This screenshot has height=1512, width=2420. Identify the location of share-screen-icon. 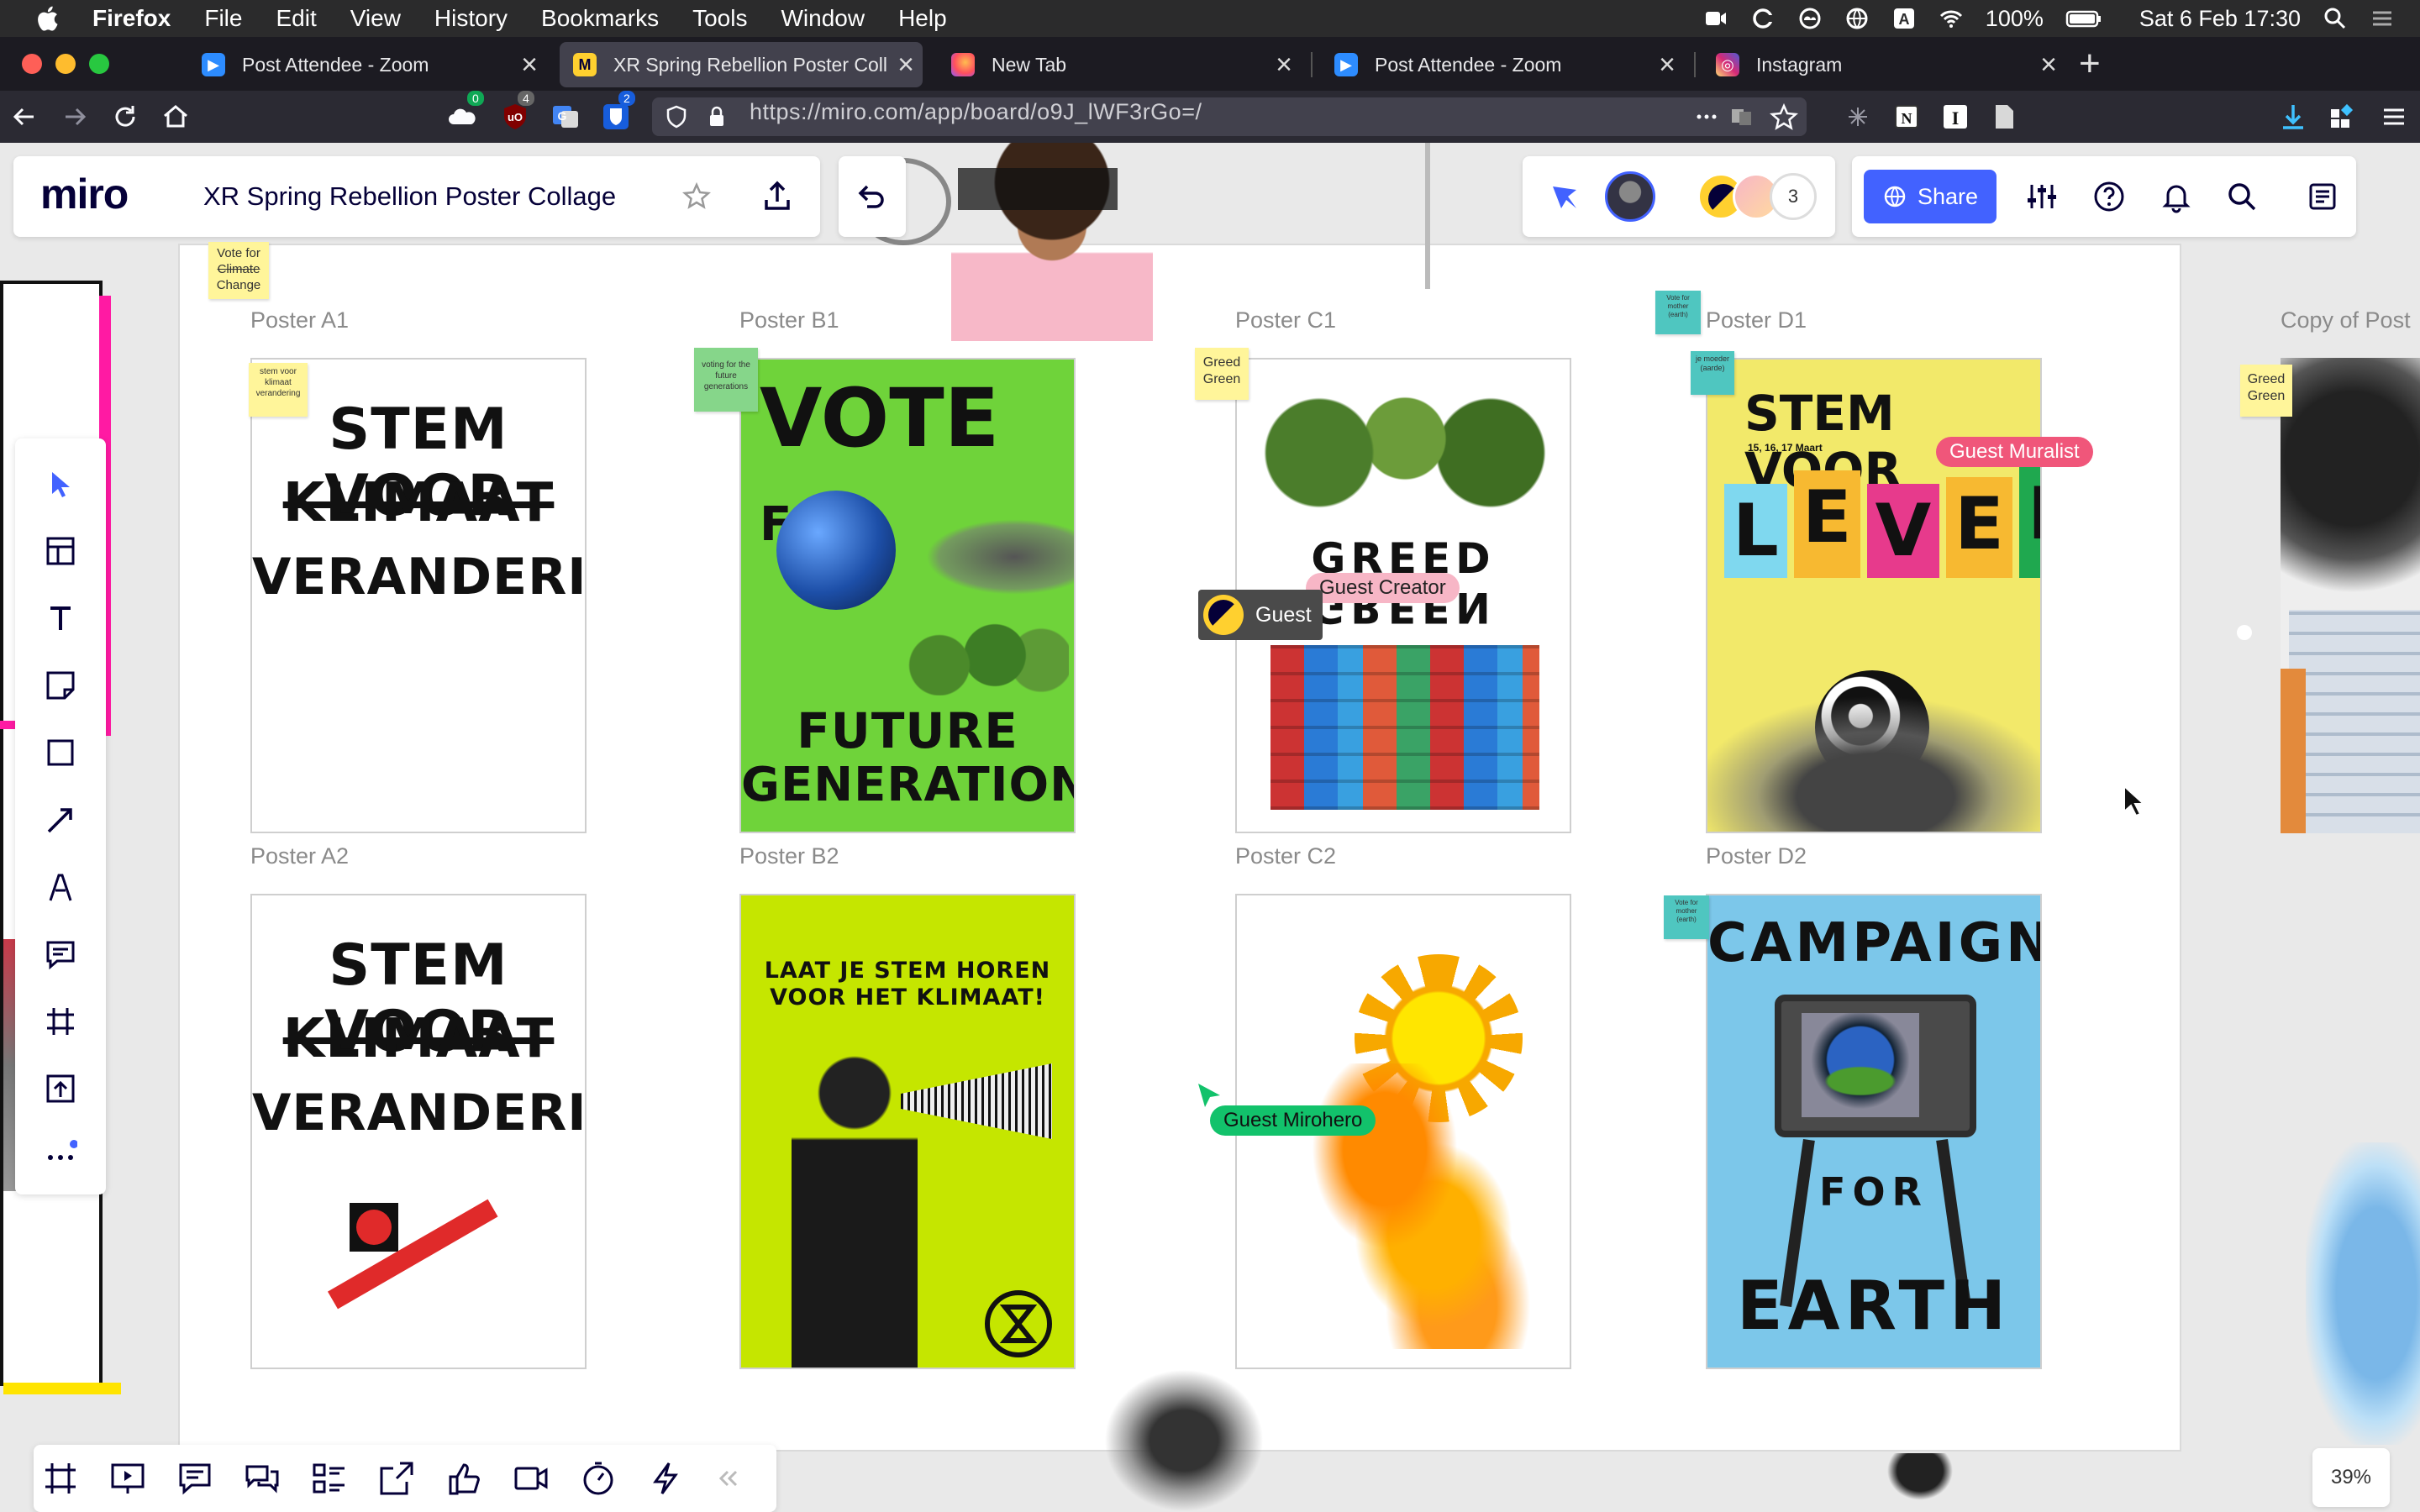
(397, 1478).